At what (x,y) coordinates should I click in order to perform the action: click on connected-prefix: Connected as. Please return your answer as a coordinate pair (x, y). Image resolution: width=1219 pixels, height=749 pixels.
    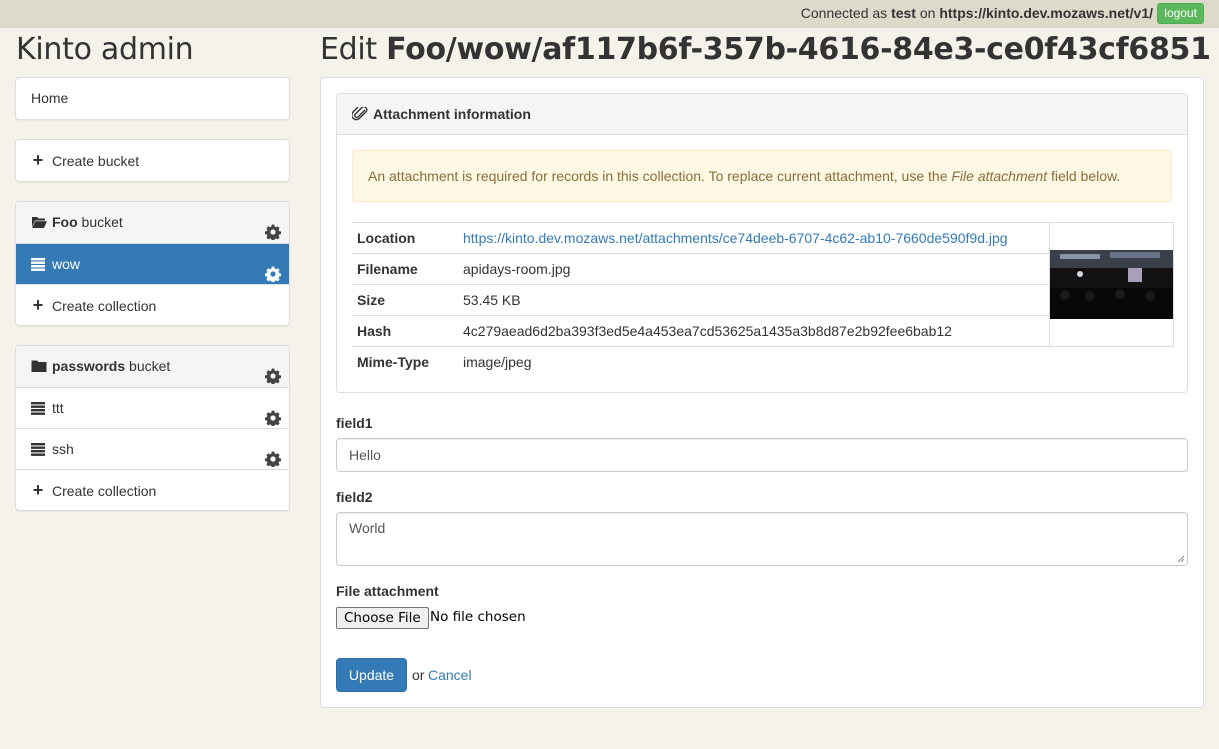
    Looking at the image, I should click on (844, 13).